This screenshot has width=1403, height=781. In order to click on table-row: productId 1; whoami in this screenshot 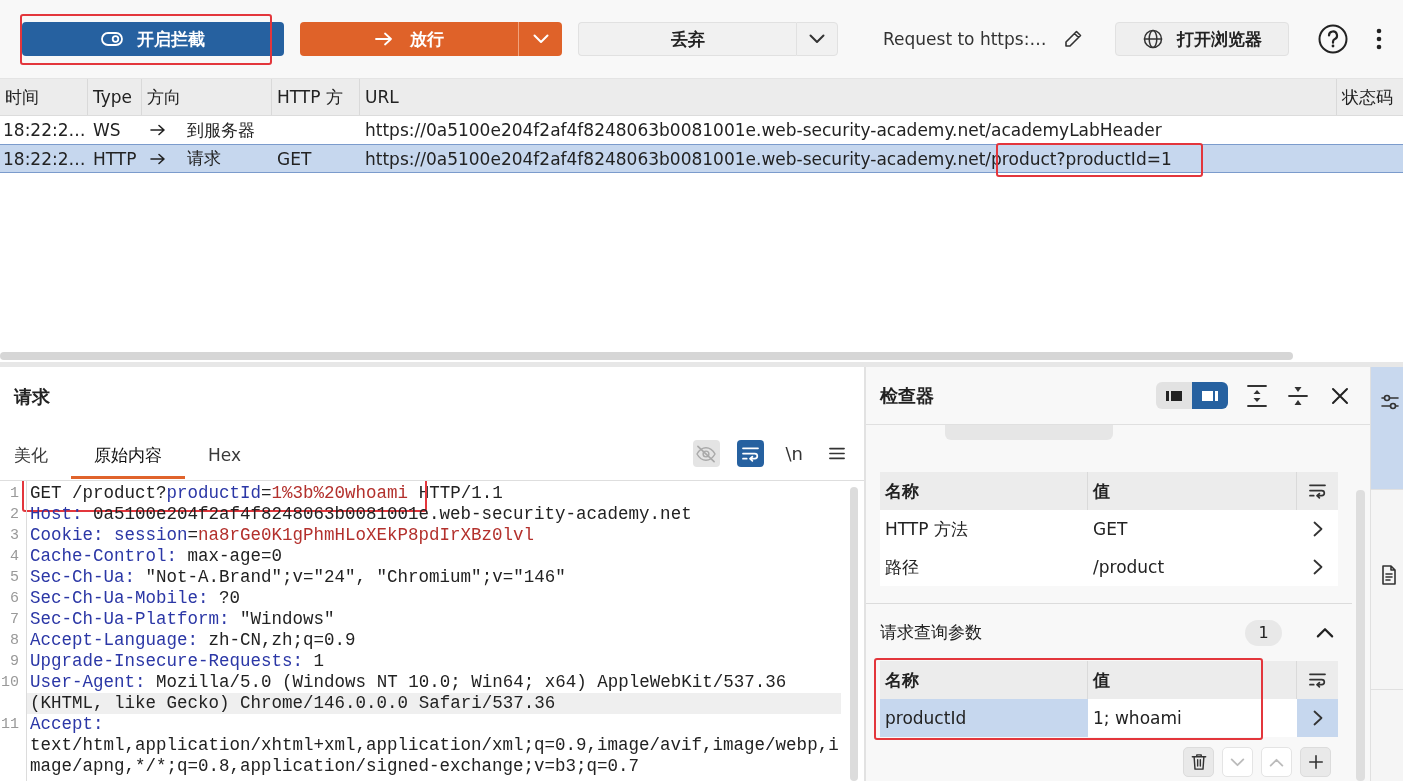, I will do `click(1109, 718)`.